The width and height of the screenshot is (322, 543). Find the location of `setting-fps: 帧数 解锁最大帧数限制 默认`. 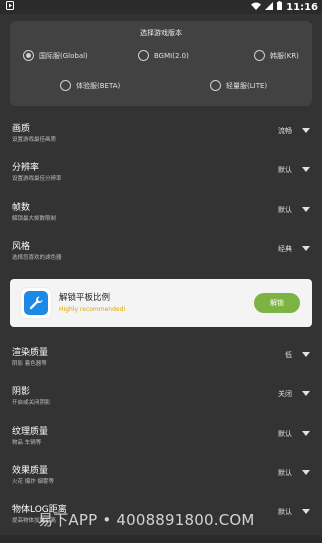

setting-fps: 帧数 解锁最大帧数限制 默认 is located at coordinates (161, 216).